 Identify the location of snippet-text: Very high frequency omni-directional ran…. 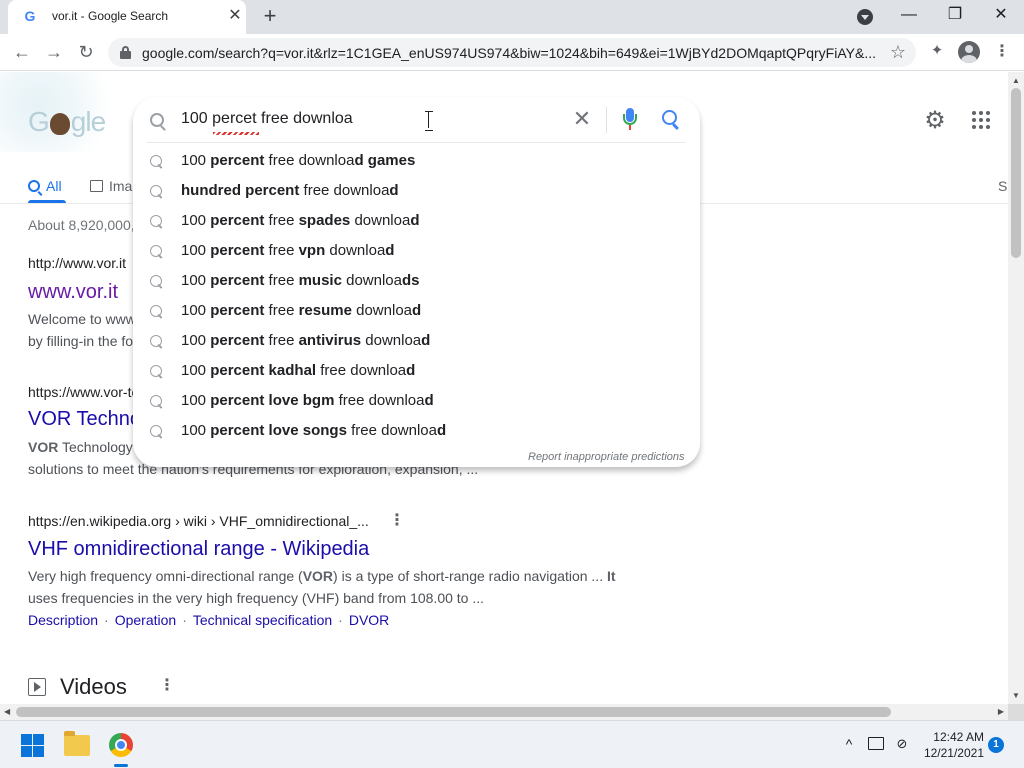
(165, 576).